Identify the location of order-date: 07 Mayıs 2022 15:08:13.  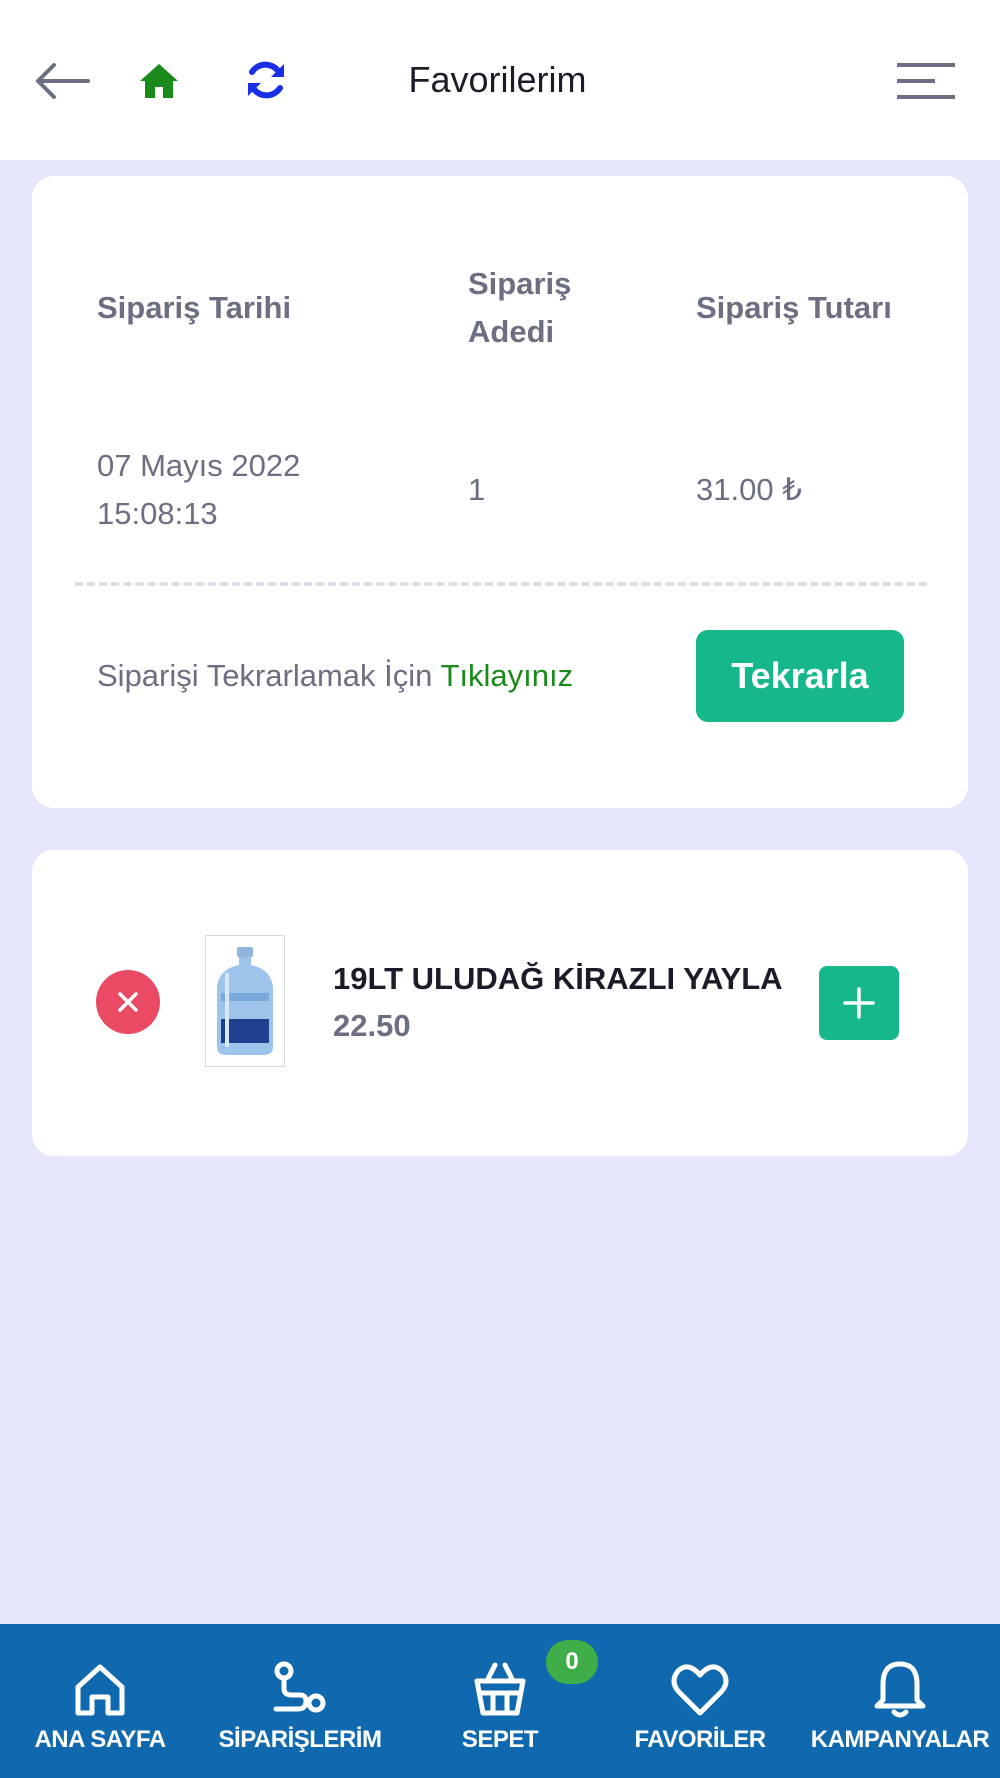
(199, 489).